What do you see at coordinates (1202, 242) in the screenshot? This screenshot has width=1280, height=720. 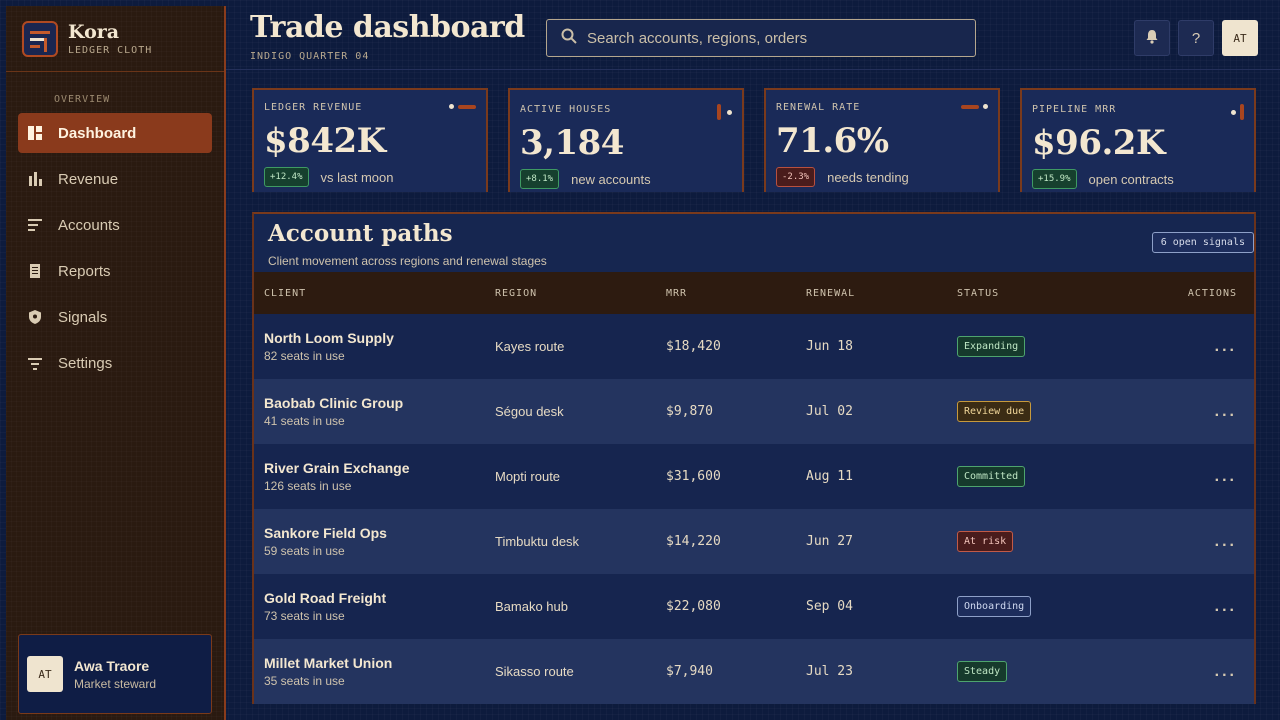 I see `open-signals-badge: 6 open signals` at bounding box center [1202, 242].